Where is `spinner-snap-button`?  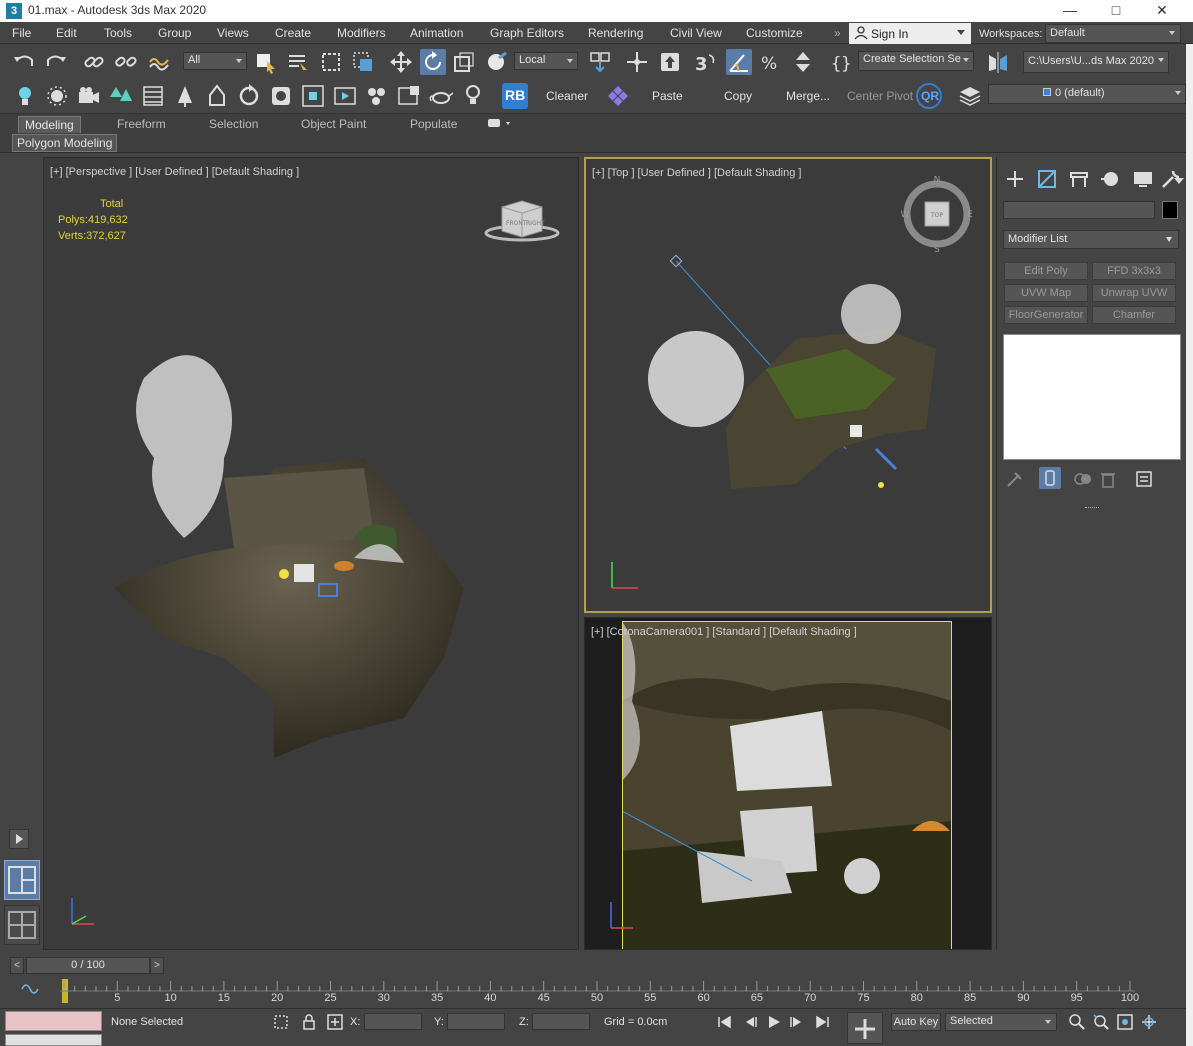 spinner-snap-button is located at coordinates (803, 62).